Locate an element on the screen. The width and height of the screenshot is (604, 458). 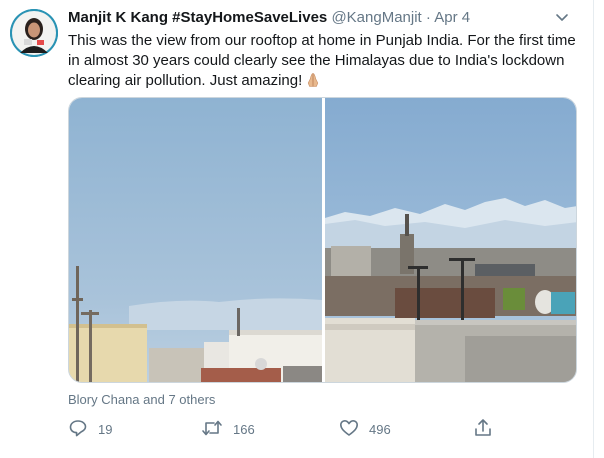
chevron-down-icon is located at coordinates (562, 17).